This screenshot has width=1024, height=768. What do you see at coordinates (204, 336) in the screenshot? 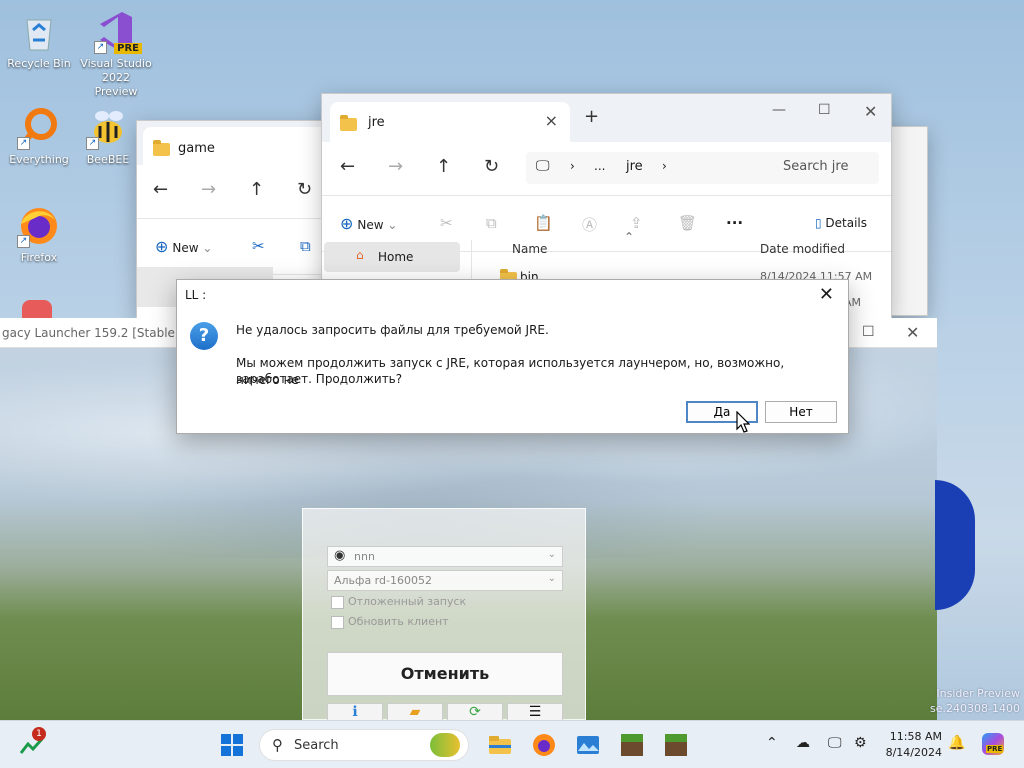
I see `question-icon: ?` at bounding box center [204, 336].